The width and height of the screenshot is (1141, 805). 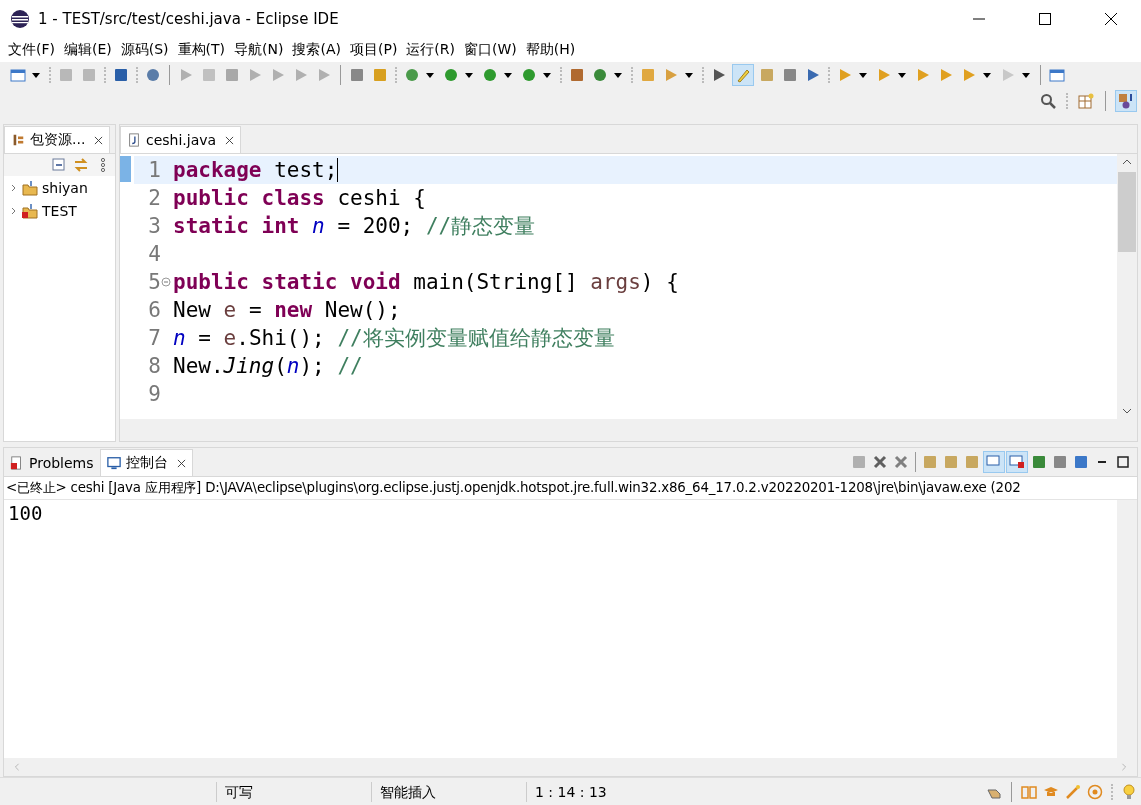 I want to click on step-into-icon, so click(x=278, y=75).